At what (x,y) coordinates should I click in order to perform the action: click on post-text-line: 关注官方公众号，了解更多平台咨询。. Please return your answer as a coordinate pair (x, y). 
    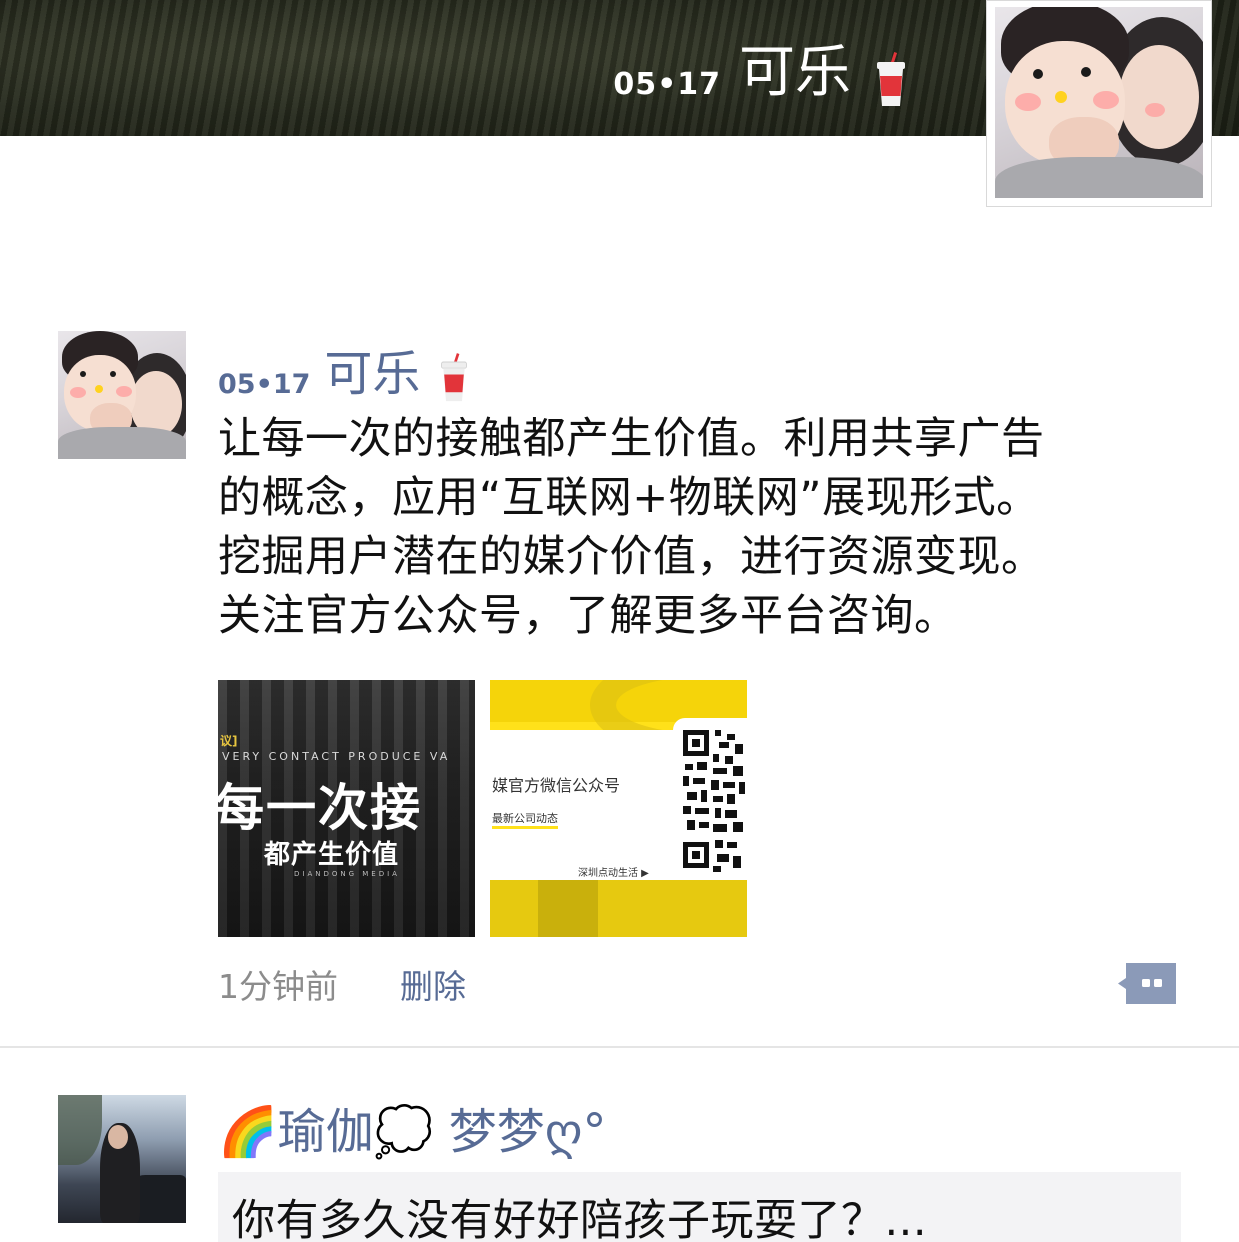
    Looking at the image, I should click on (588, 616).